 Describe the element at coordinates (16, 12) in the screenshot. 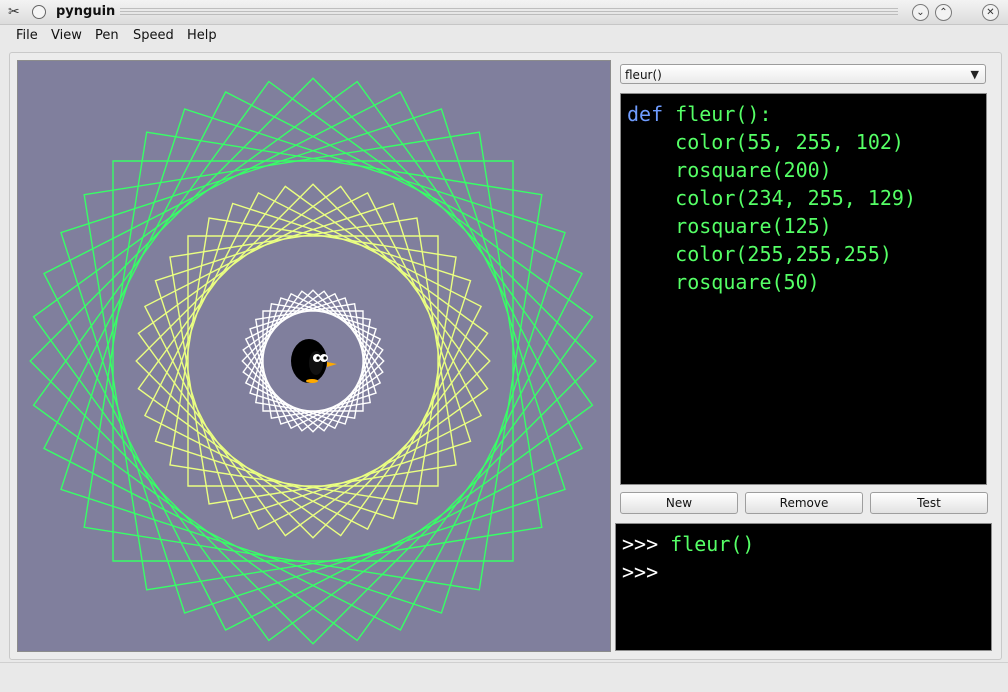

I see `app-tools-icon: ✂` at that location.